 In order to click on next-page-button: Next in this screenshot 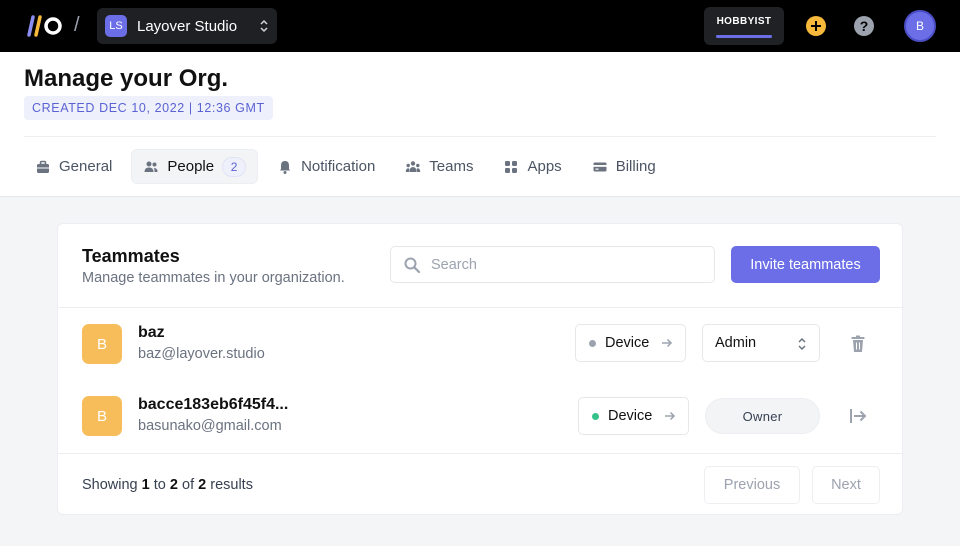, I will do `click(846, 485)`.